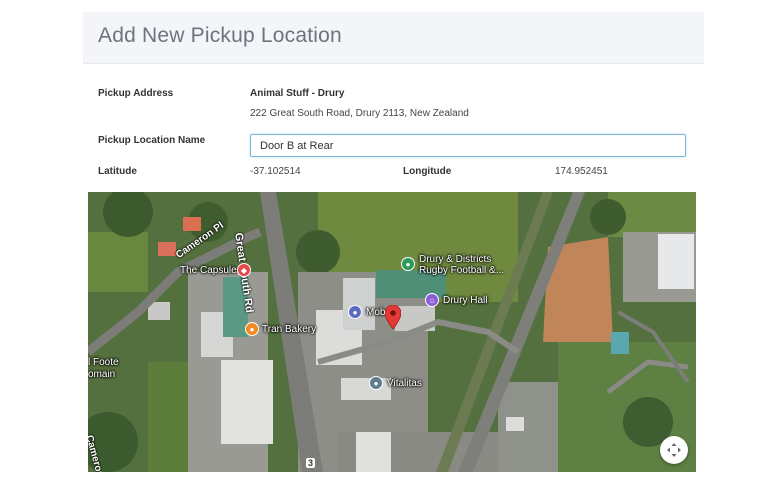 The width and height of the screenshot is (782, 486). I want to click on longitude-value: 174.952451, so click(581, 171).